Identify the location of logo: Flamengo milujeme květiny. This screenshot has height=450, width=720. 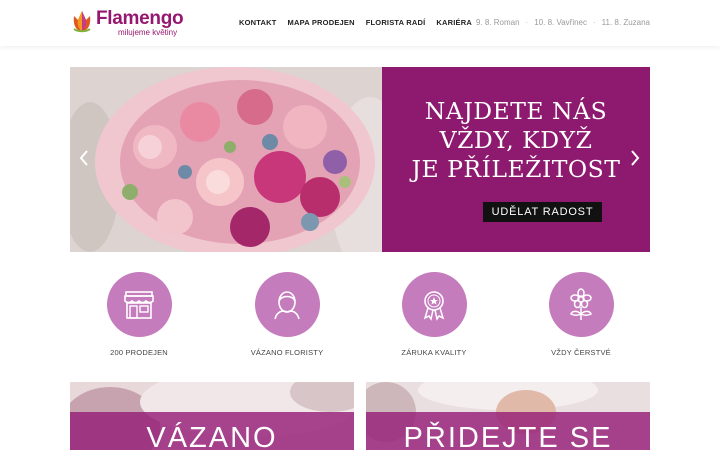
(128, 22).